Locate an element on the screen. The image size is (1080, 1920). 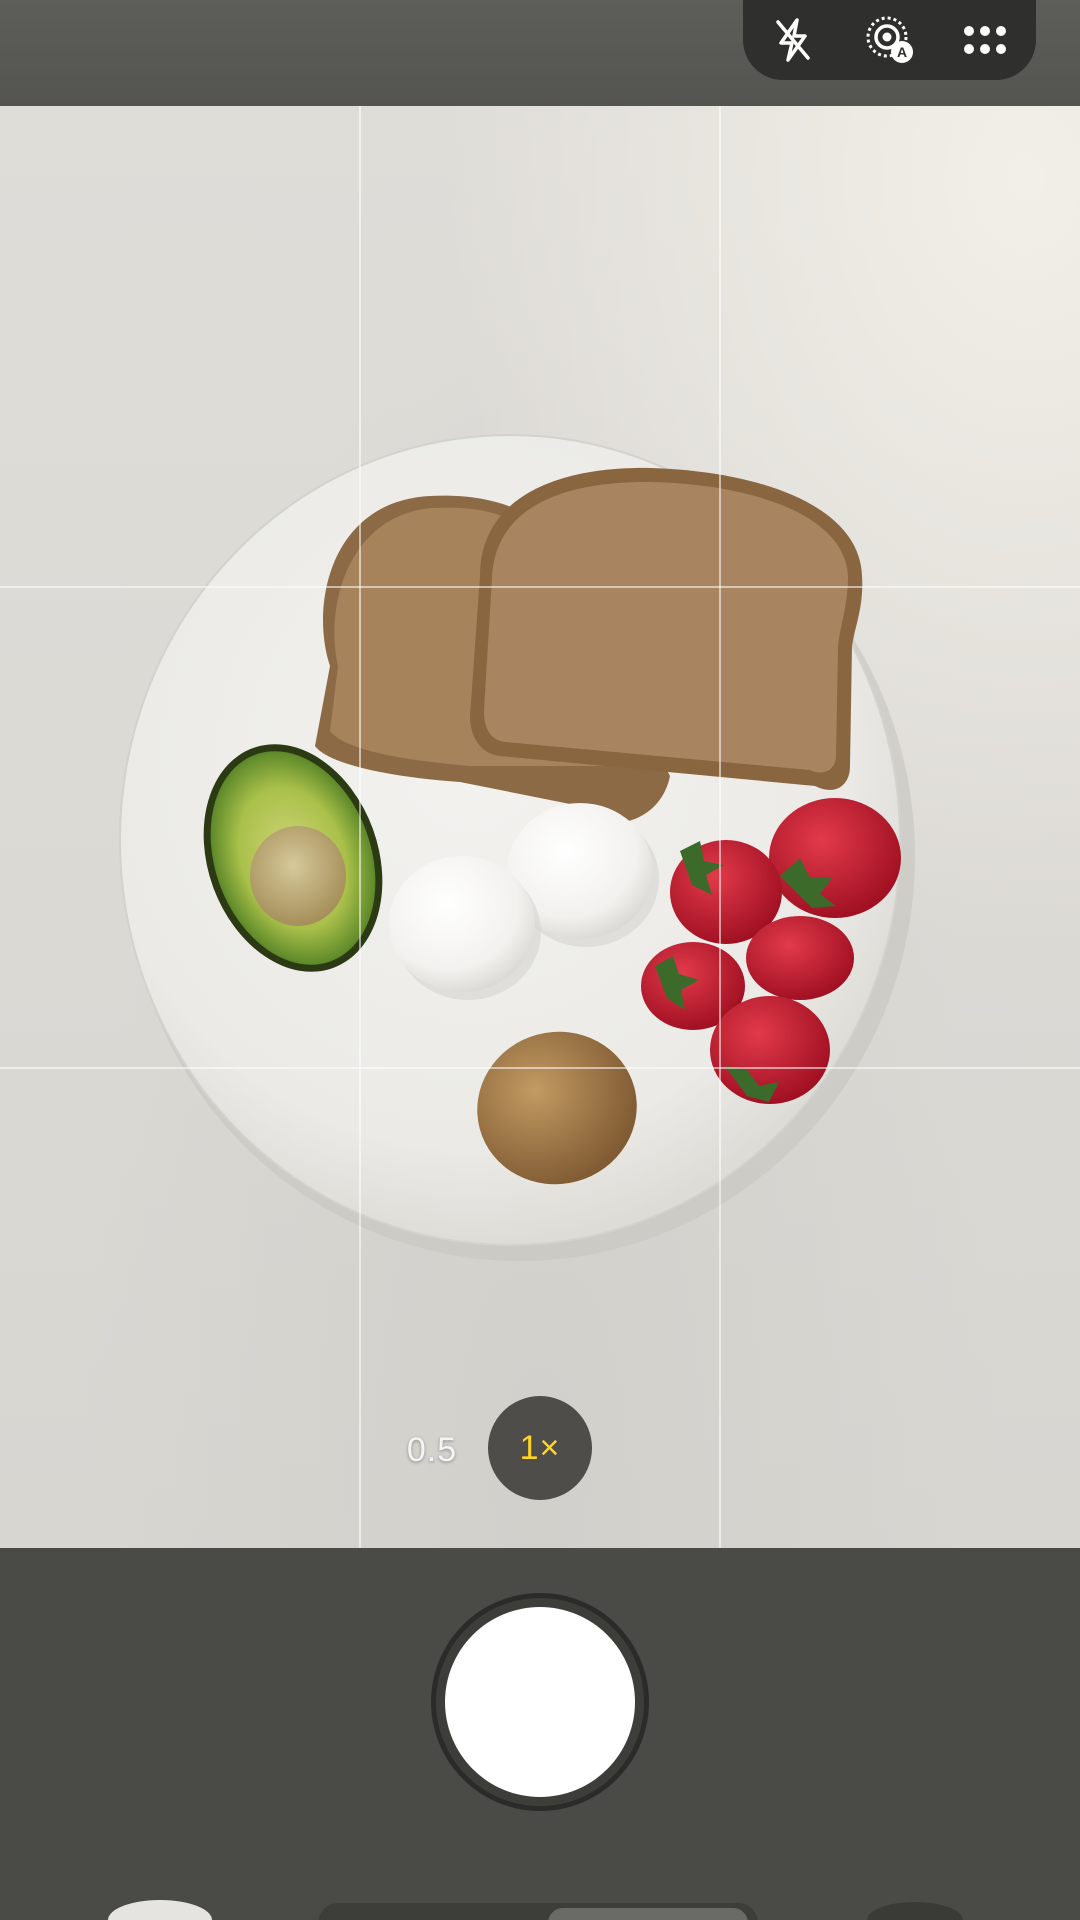
more-options-button is located at coordinates (985, 40).